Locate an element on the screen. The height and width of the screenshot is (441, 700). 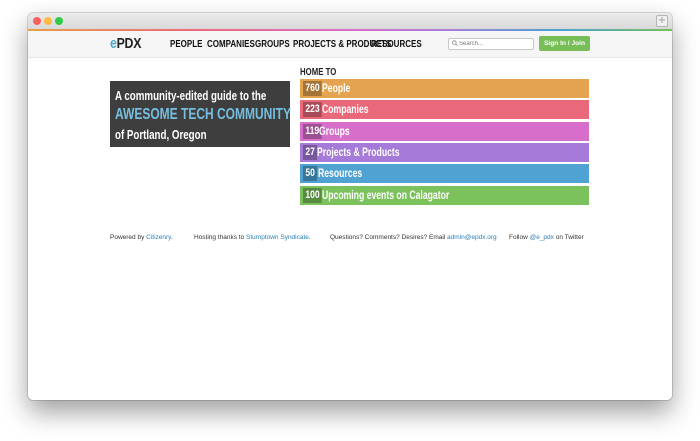
stat-label: Resources is located at coordinates (340, 173).